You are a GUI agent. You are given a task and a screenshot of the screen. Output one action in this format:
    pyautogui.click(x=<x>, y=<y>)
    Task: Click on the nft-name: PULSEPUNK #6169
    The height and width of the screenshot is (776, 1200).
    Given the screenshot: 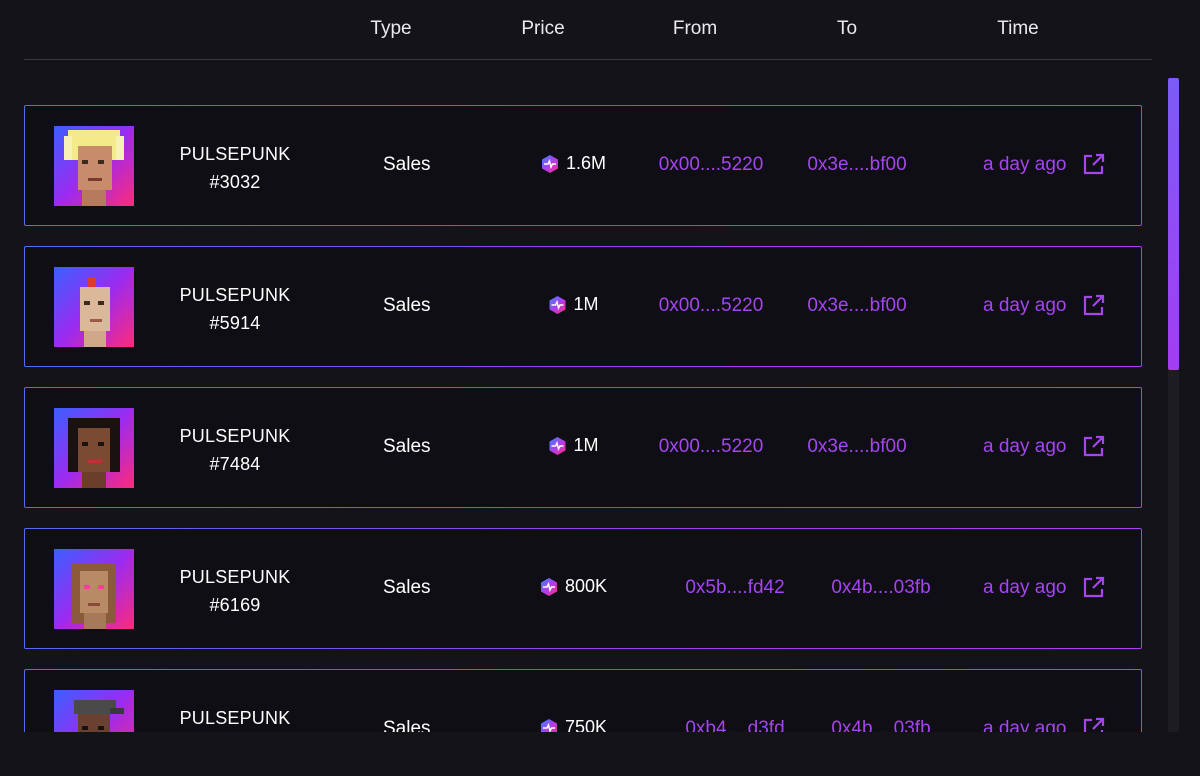 What is the action you would take?
    pyautogui.click(x=235, y=591)
    